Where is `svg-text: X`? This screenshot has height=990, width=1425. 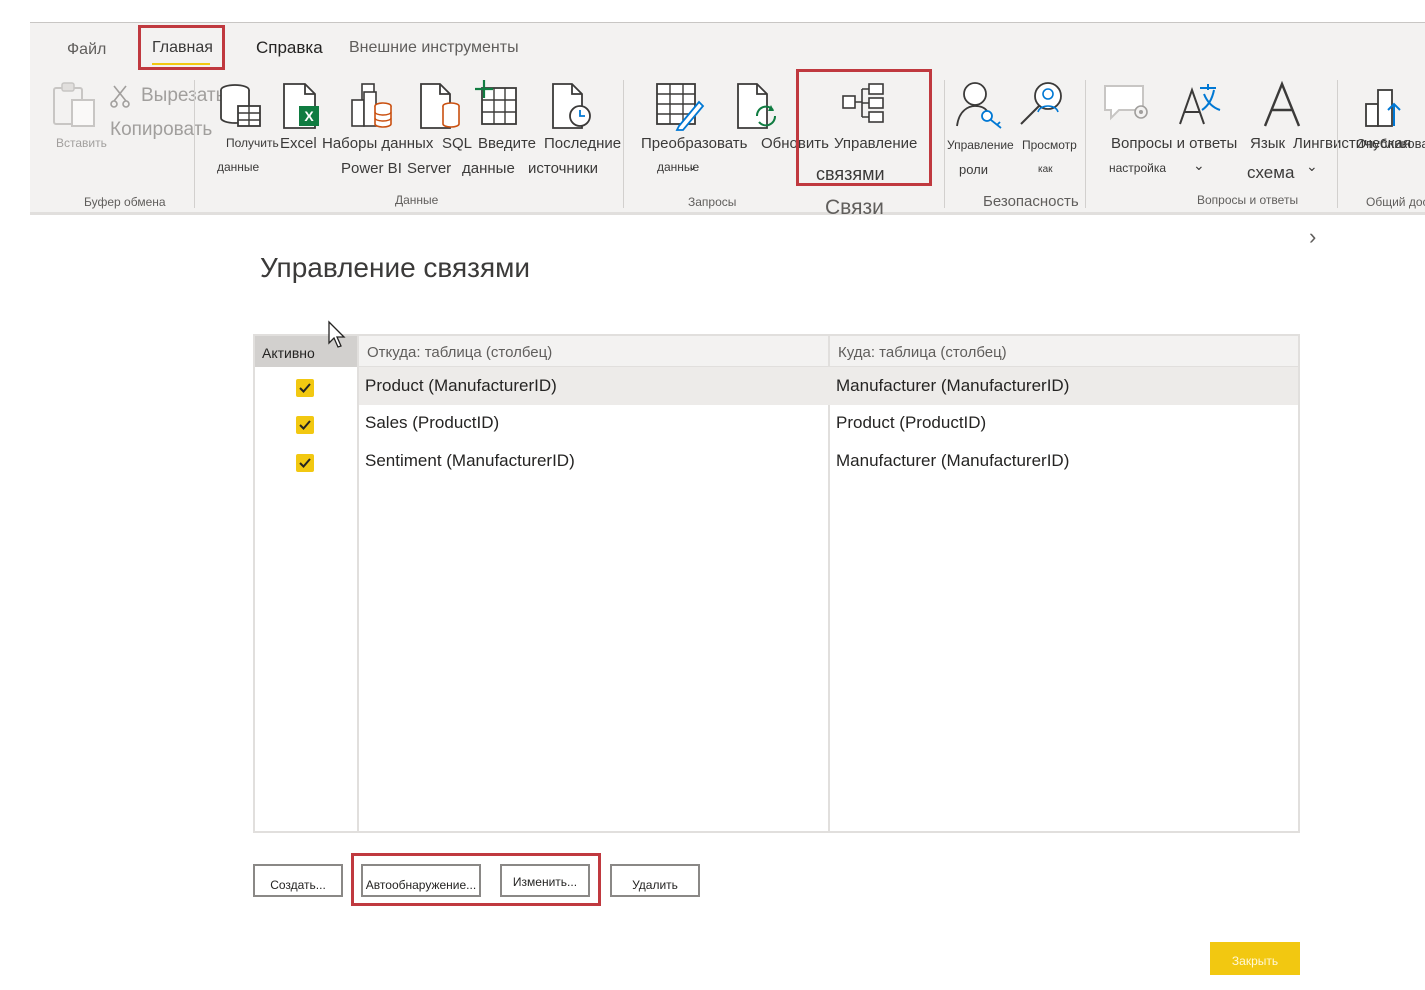 svg-text: X is located at coordinates (309, 116).